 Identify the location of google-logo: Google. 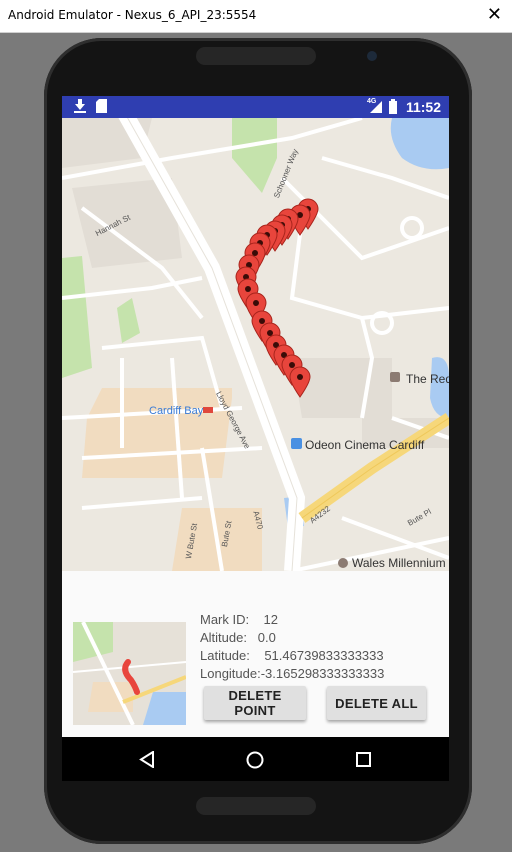
(97, 570).